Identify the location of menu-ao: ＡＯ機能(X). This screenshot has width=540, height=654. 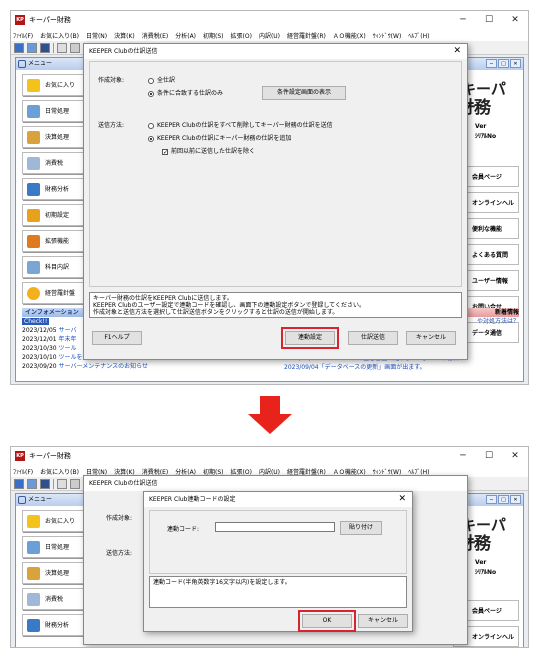
(349, 35).